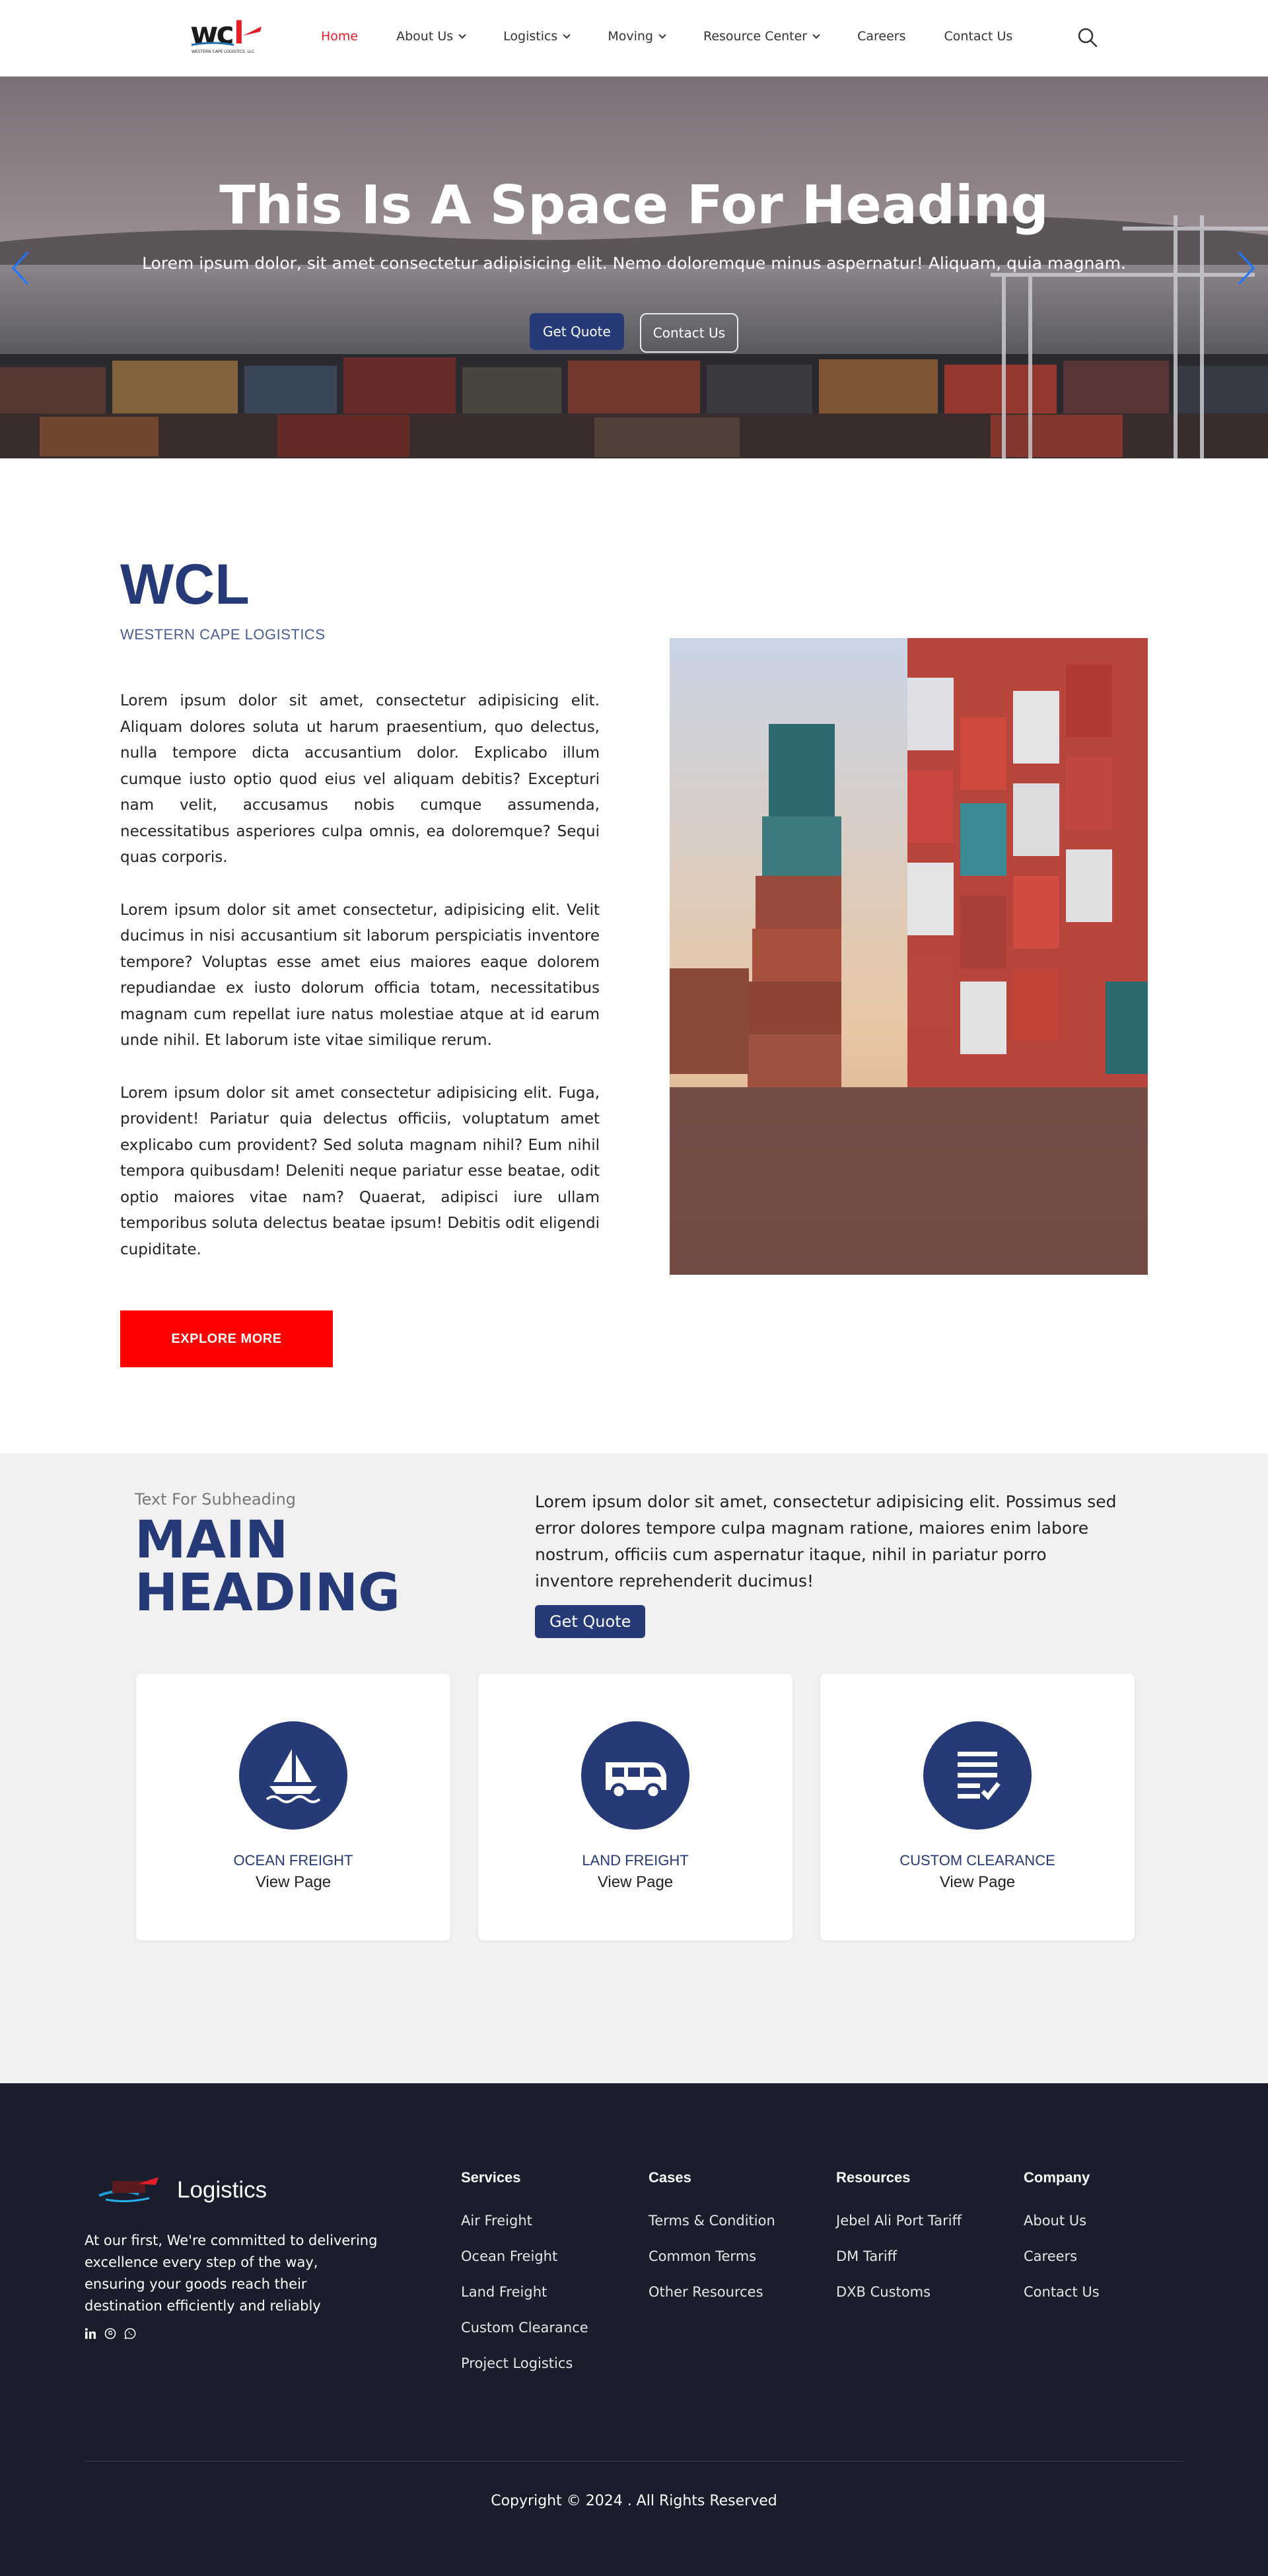 The height and width of the screenshot is (2576, 1268). I want to click on contact-us-button: Contact Us, so click(689, 333).